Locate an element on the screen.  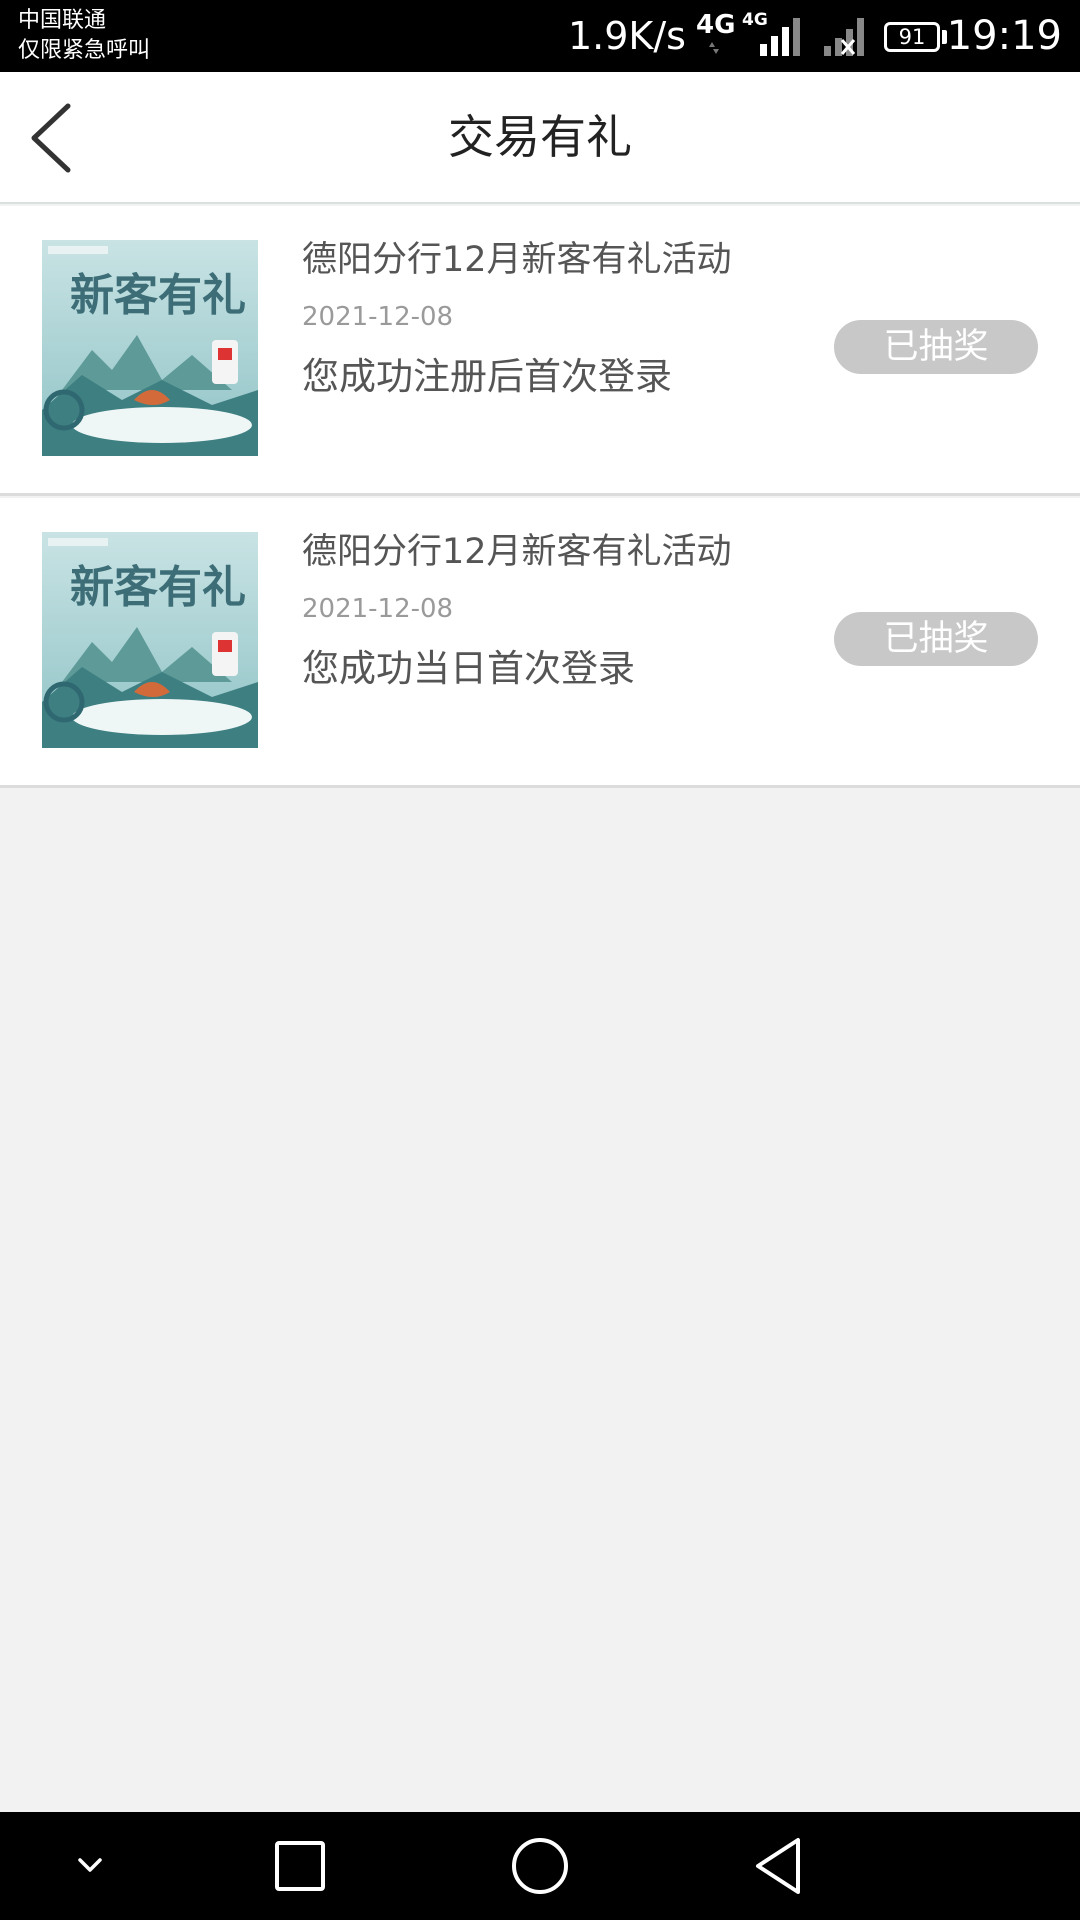
back-button is located at coordinates (57, 138).